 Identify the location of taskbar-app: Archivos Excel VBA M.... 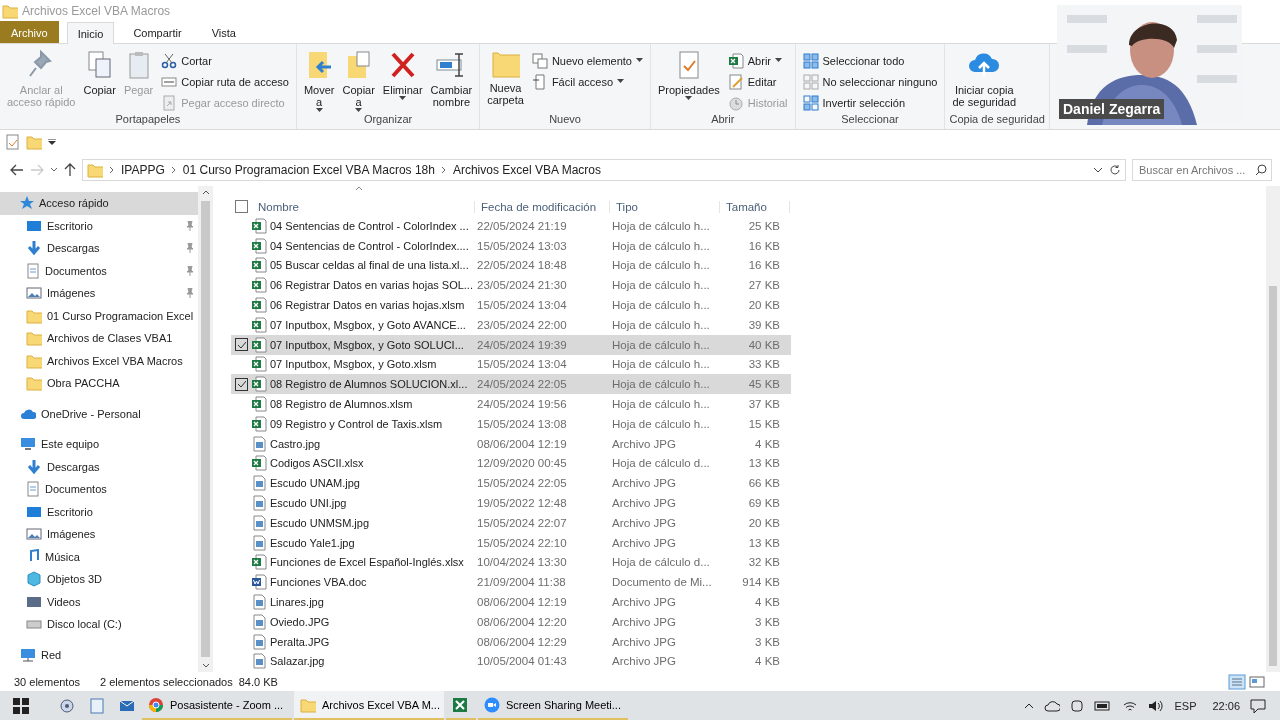
(369, 705).